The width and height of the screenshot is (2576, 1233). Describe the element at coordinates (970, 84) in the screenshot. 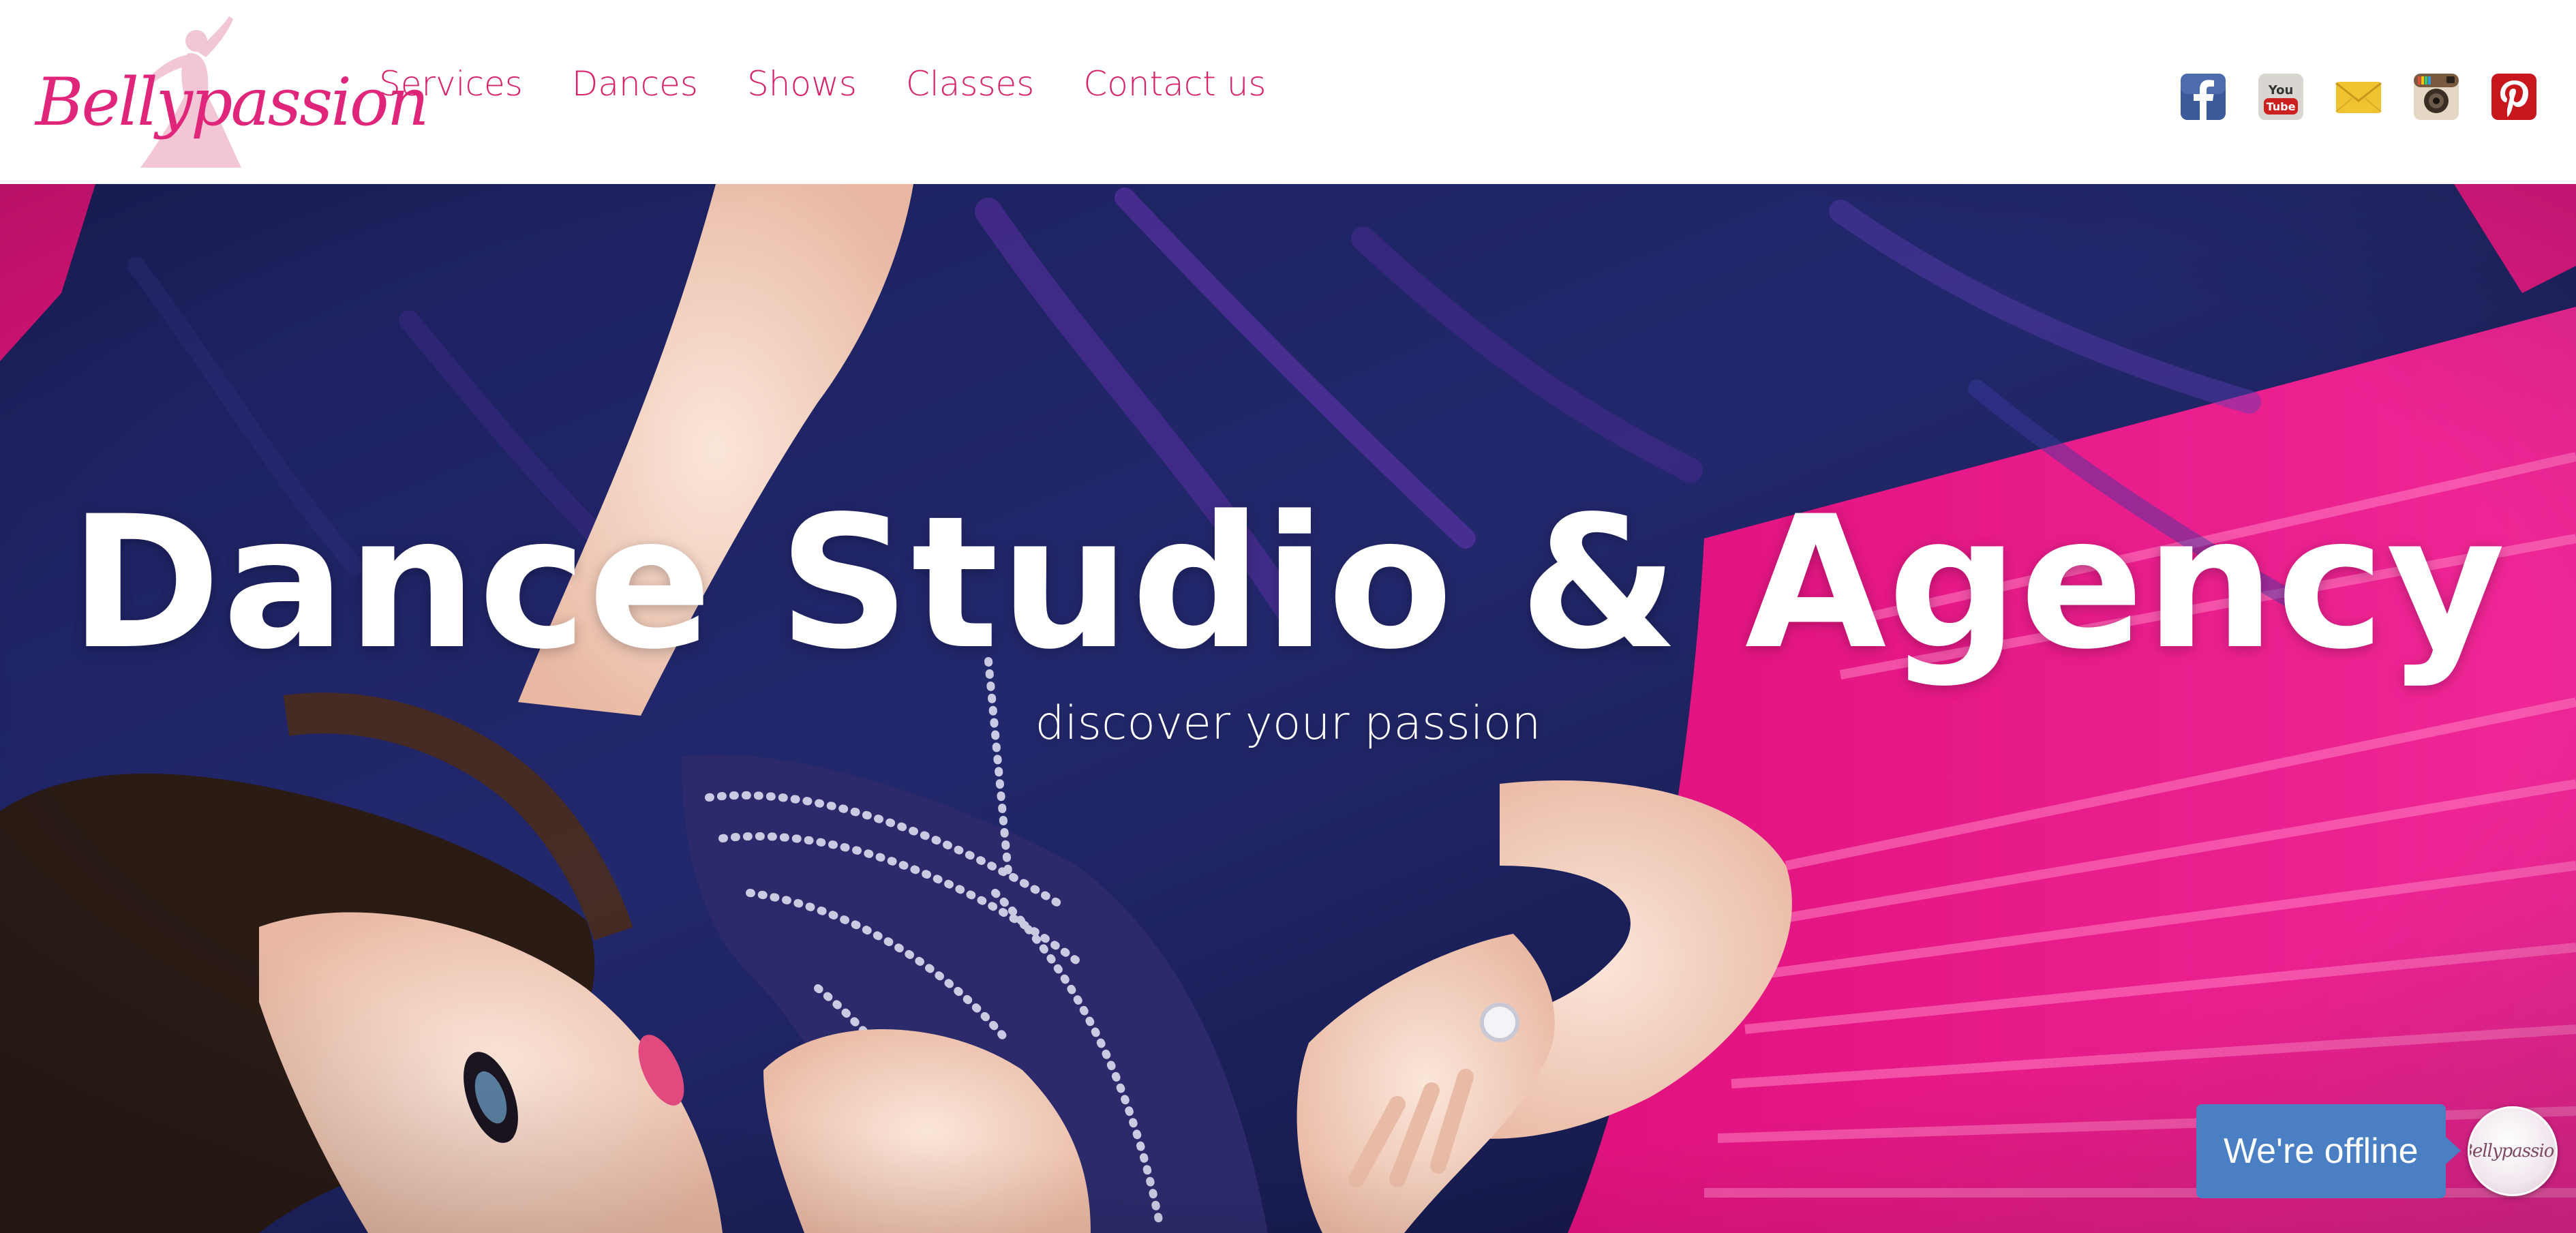

I see `nav-item-classes: Classes` at that location.